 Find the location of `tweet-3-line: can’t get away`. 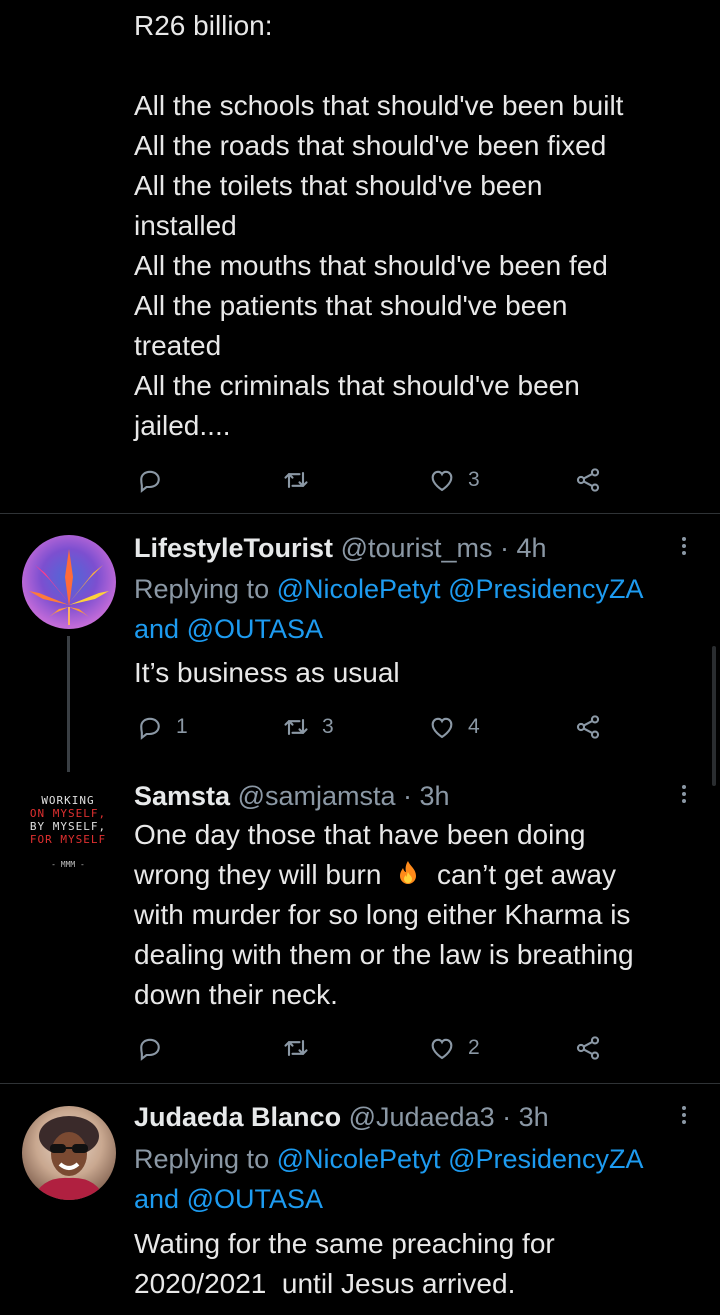

tweet-3-line: can’t get away is located at coordinates (527, 874).